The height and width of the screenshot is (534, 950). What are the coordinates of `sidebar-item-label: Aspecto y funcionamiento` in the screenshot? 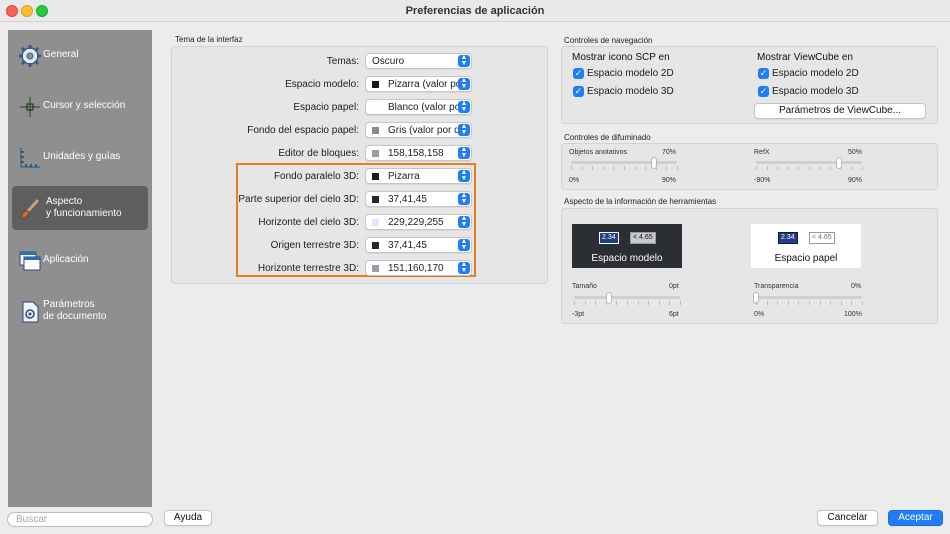 It's located at (84, 207).